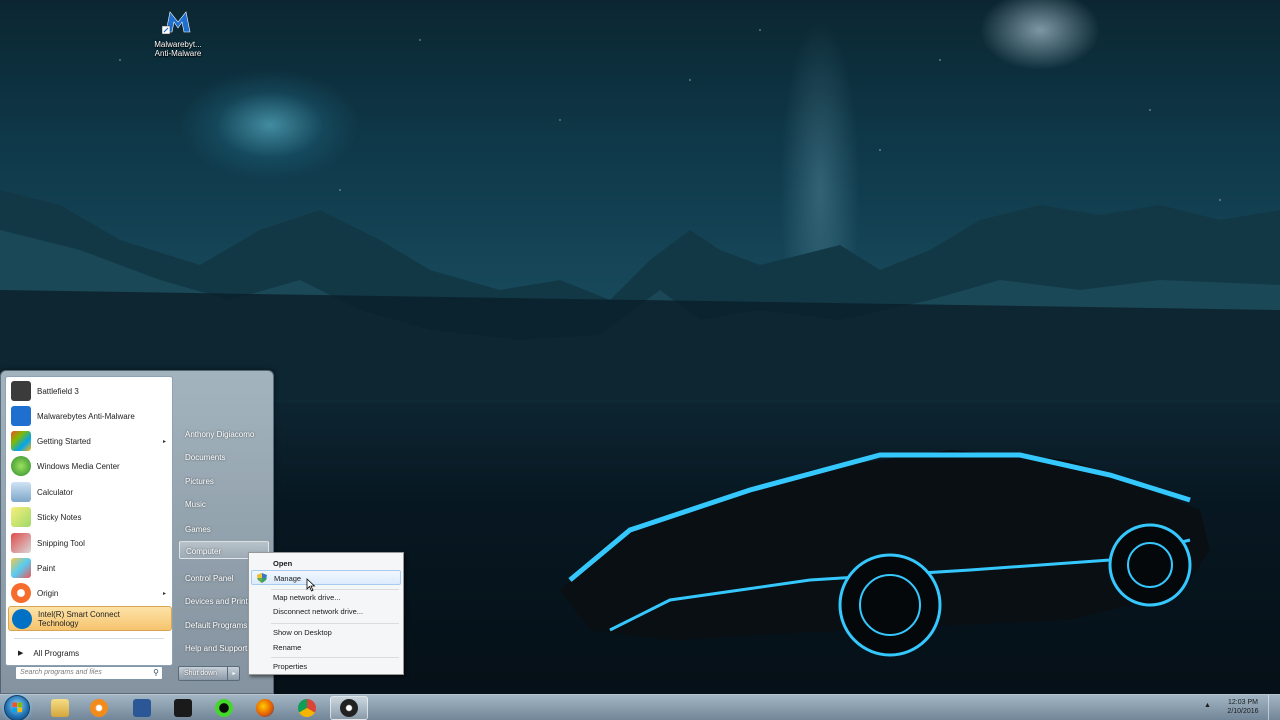 The image size is (1280, 720). What do you see at coordinates (233, 673) in the screenshot?
I see `shutdown-options-arrow-icon: ▸` at bounding box center [233, 673].